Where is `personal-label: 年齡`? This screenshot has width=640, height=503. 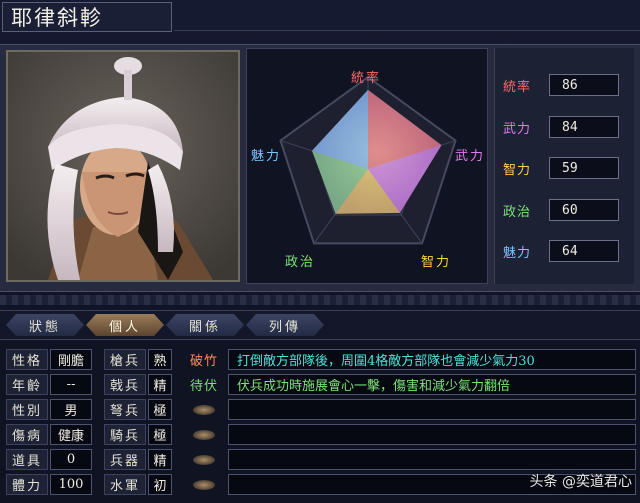 personal-label: 年齡 is located at coordinates (27, 384).